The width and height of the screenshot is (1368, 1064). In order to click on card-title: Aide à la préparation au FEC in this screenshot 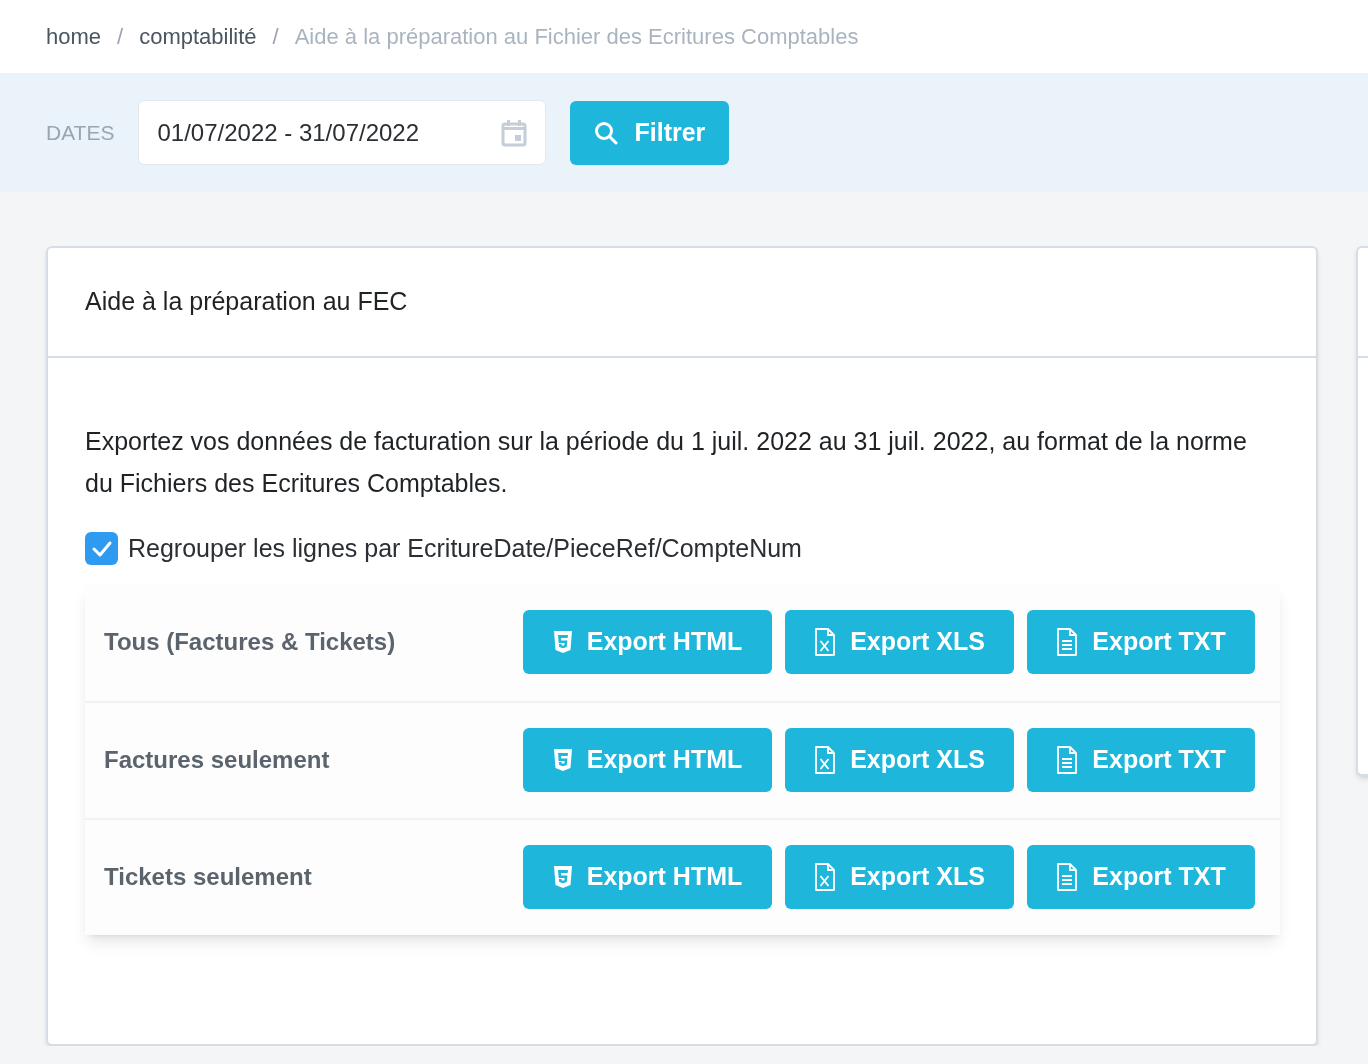, I will do `click(246, 302)`.